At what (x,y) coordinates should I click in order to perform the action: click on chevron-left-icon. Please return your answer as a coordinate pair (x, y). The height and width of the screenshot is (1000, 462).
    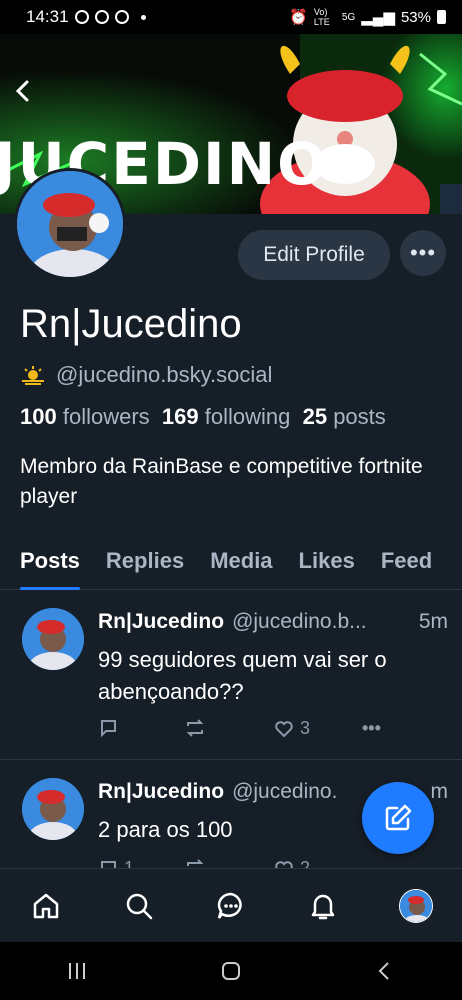
    Looking at the image, I should click on (22, 91).